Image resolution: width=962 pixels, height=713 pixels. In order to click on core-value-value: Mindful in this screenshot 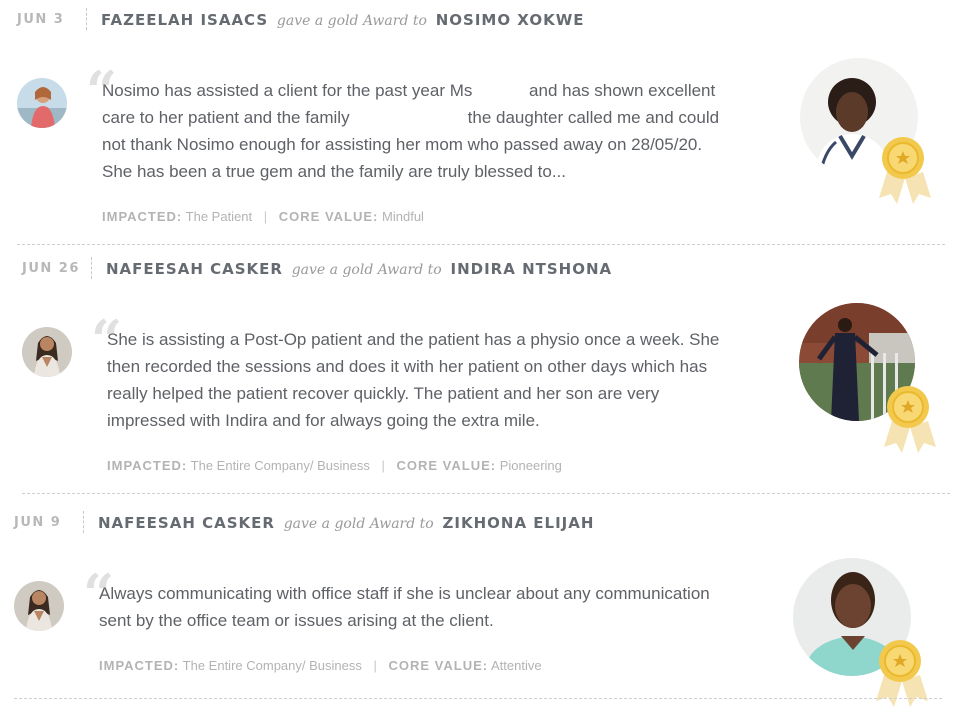, I will do `click(403, 216)`.